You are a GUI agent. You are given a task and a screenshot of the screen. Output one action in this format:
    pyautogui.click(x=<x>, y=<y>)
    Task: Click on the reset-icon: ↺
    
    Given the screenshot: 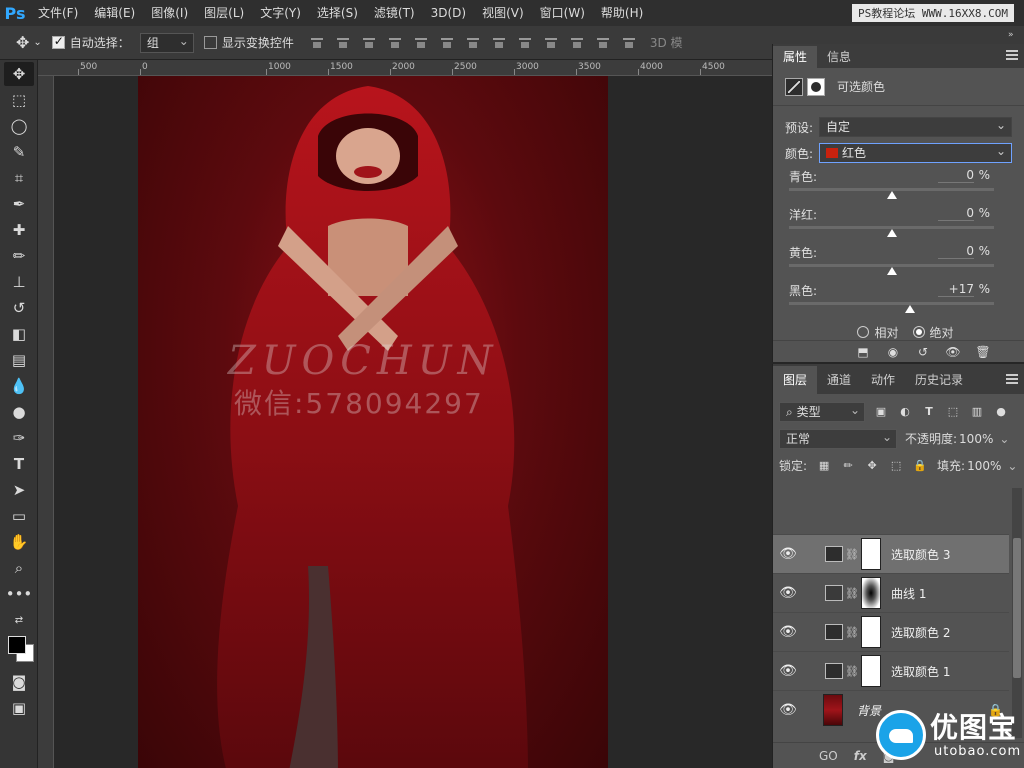 What is the action you would take?
    pyautogui.click(x=923, y=352)
    